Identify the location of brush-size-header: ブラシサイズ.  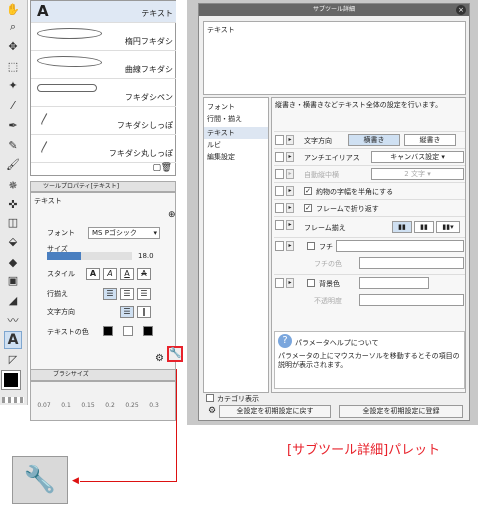
(103, 375).